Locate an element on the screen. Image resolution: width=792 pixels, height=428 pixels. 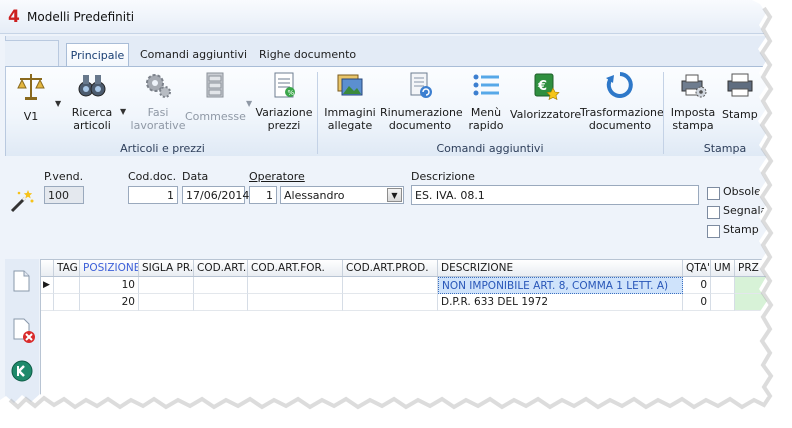
column-header-cod-art-prod: COD.ART.PROD. is located at coordinates (390, 268).